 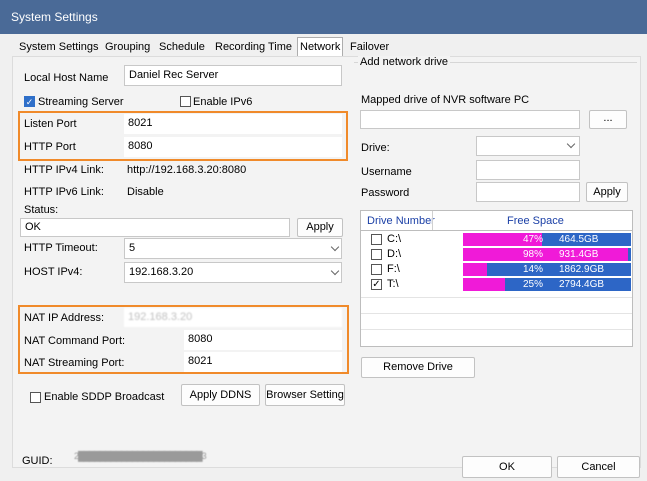 I want to click on drive-name: F:\, so click(x=393, y=269).